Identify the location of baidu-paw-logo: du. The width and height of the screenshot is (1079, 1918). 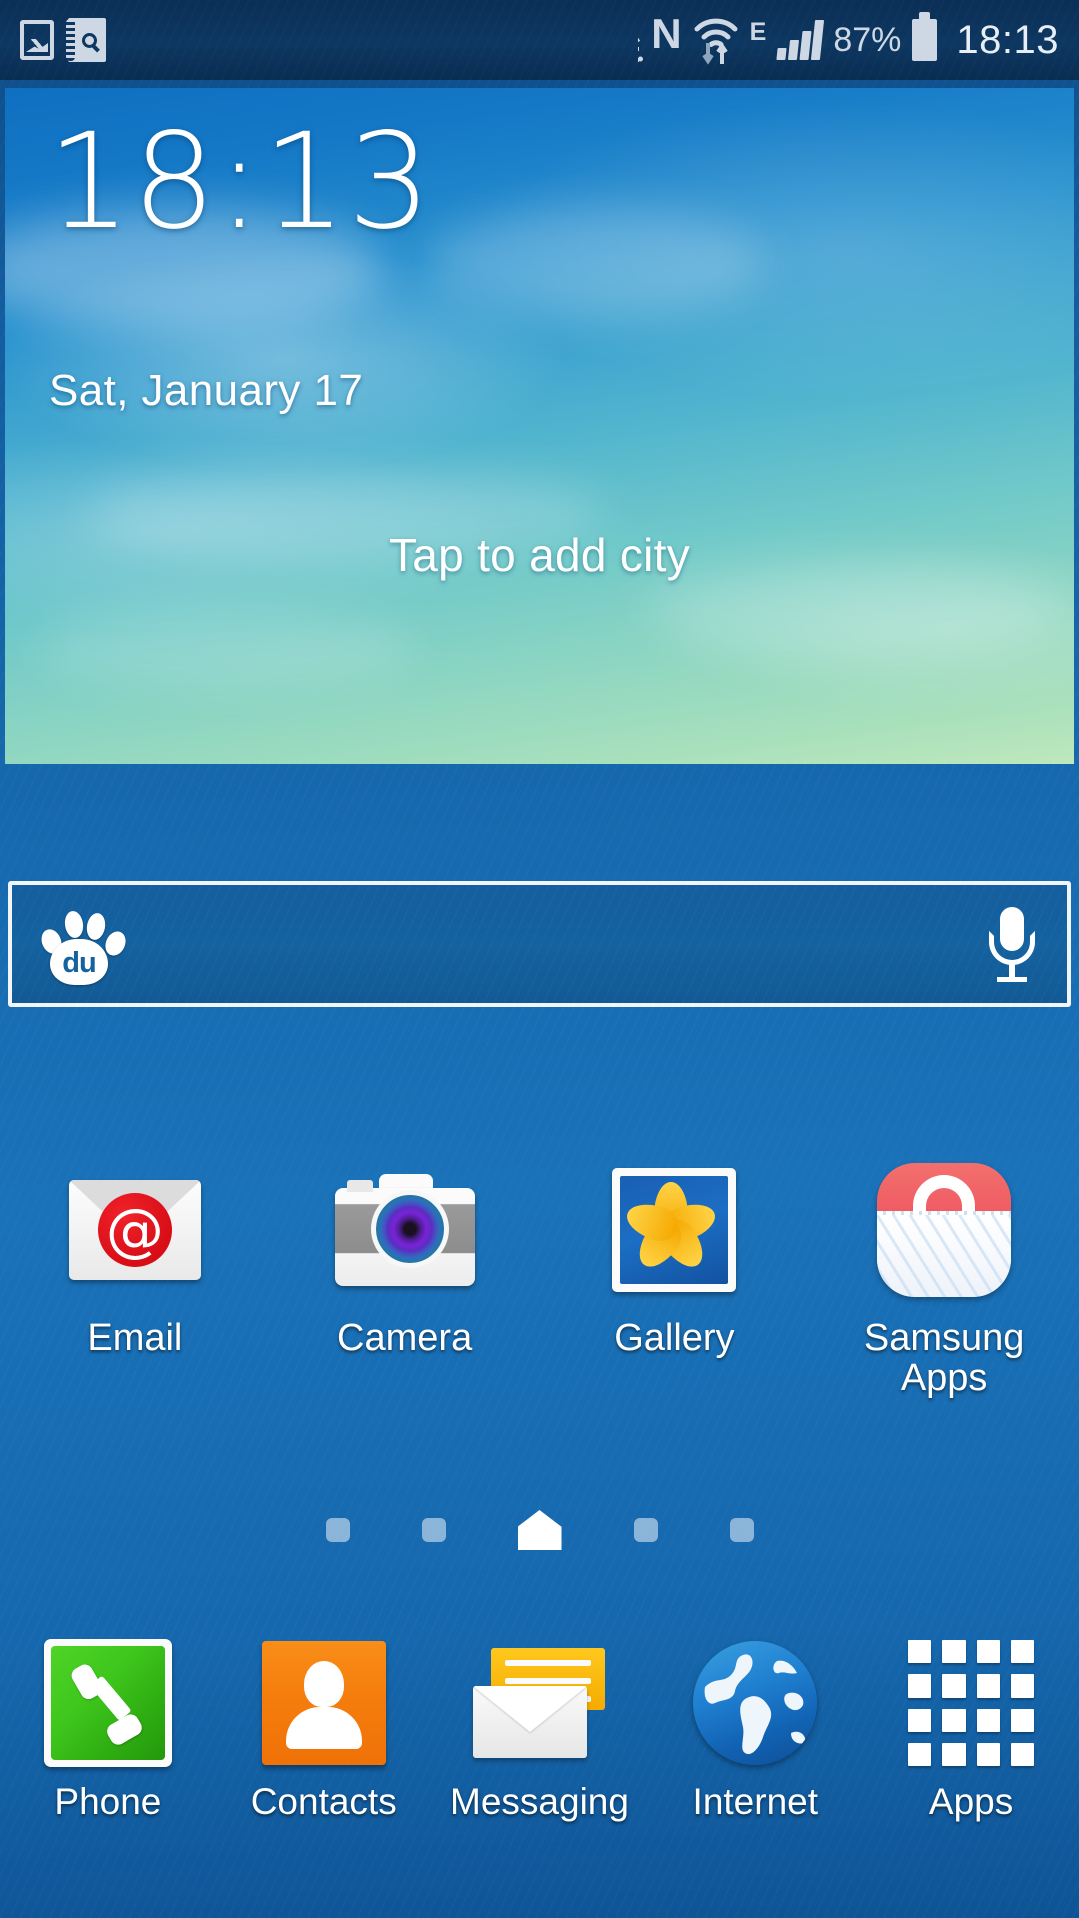
(84, 944).